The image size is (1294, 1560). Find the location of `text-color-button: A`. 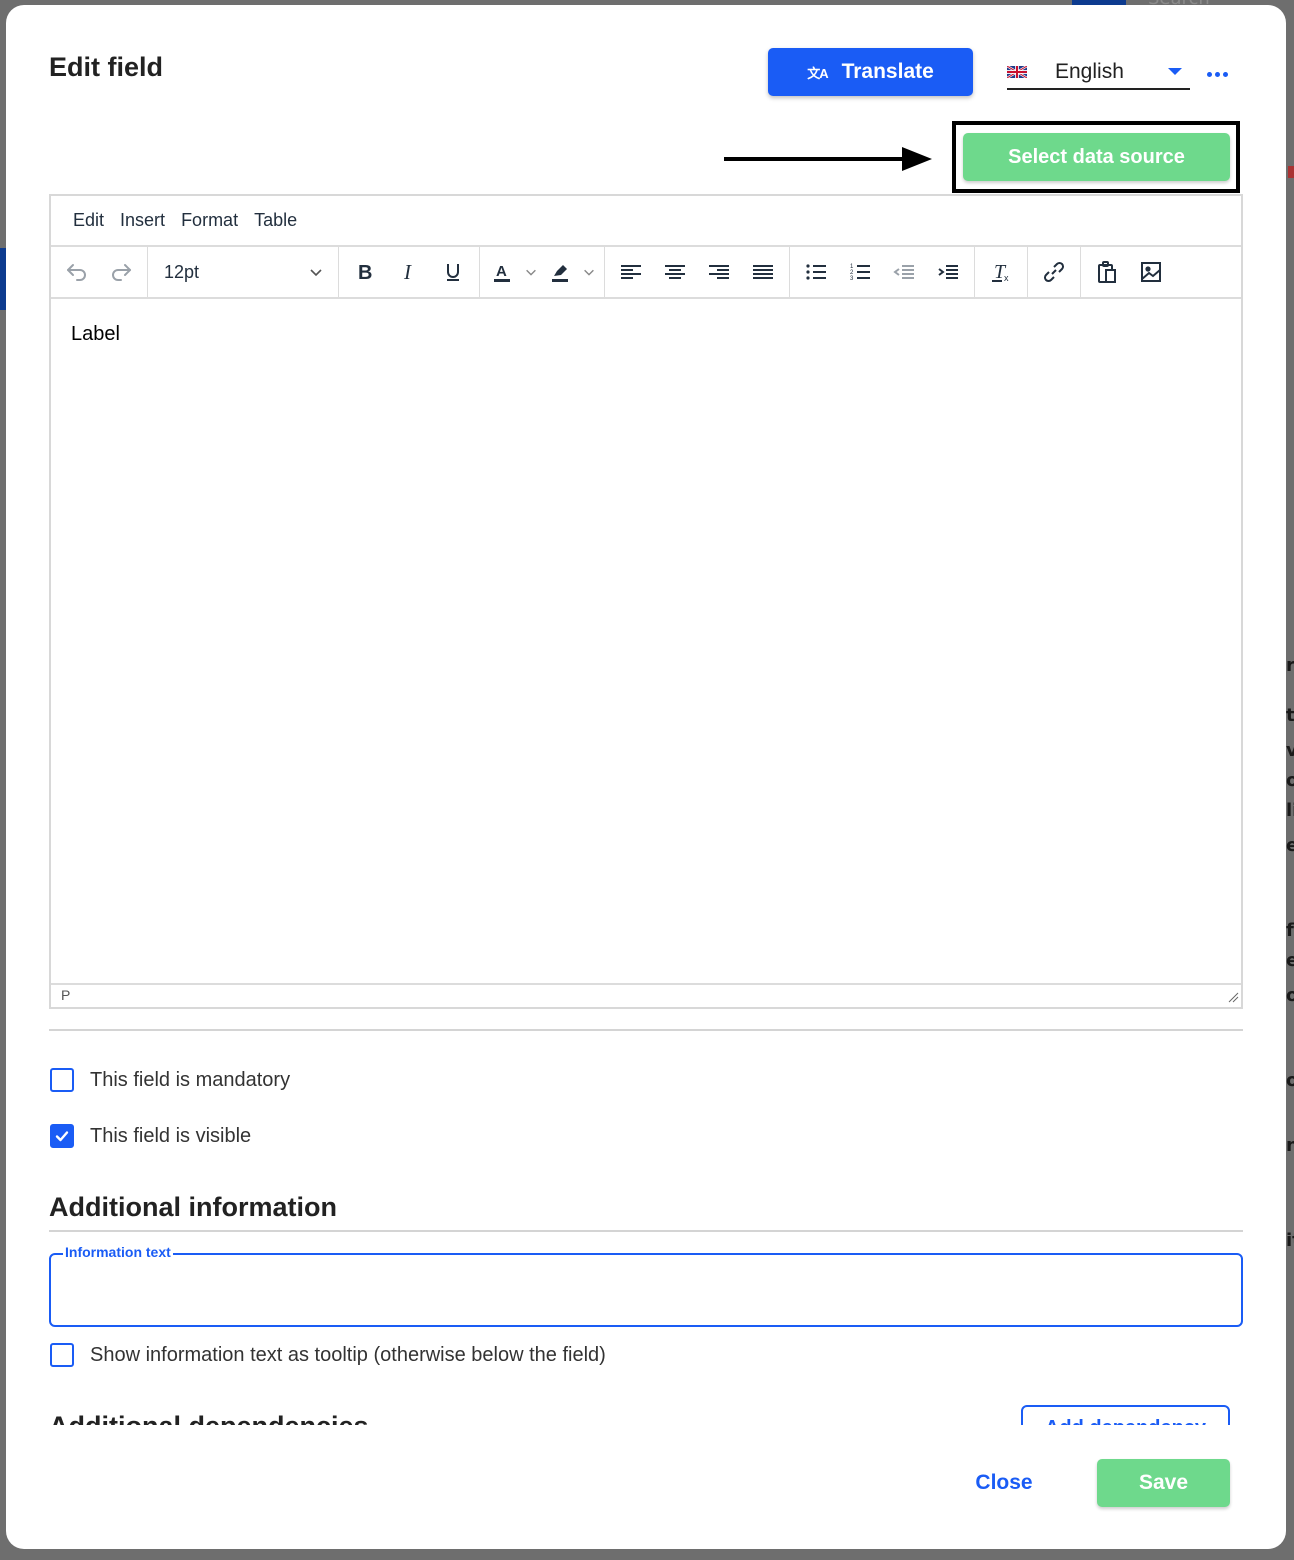

text-color-button: A is located at coordinates (502, 272).